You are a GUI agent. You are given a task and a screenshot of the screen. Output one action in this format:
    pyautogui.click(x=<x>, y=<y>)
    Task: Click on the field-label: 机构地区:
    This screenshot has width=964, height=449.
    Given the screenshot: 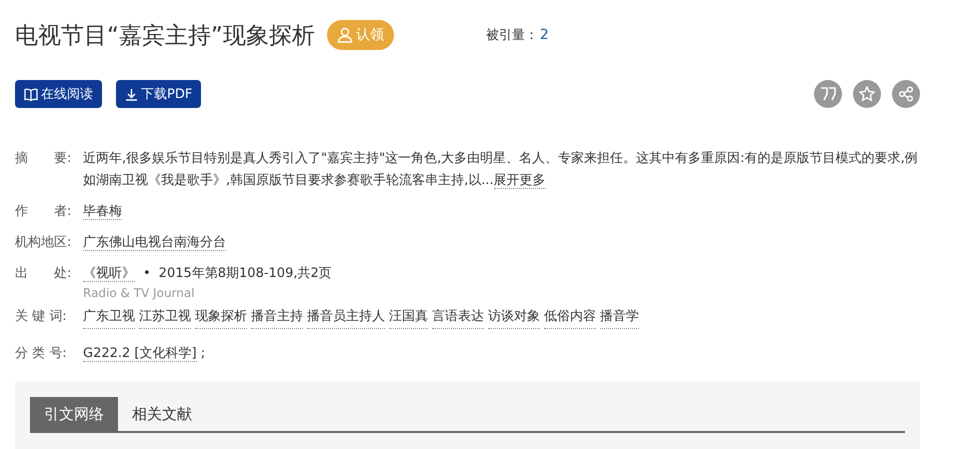 What is the action you would take?
    pyautogui.click(x=43, y=243)
    